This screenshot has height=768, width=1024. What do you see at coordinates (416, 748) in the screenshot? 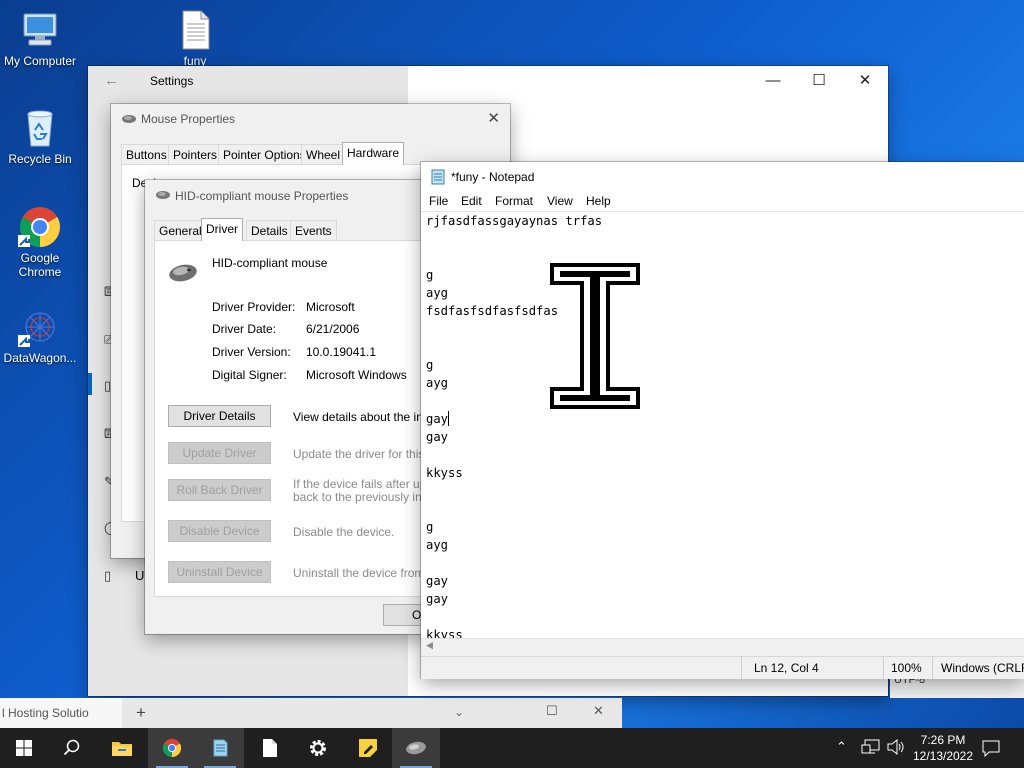
I see `mouse-properties-taskbar-button` at bounding box center [416, 748].